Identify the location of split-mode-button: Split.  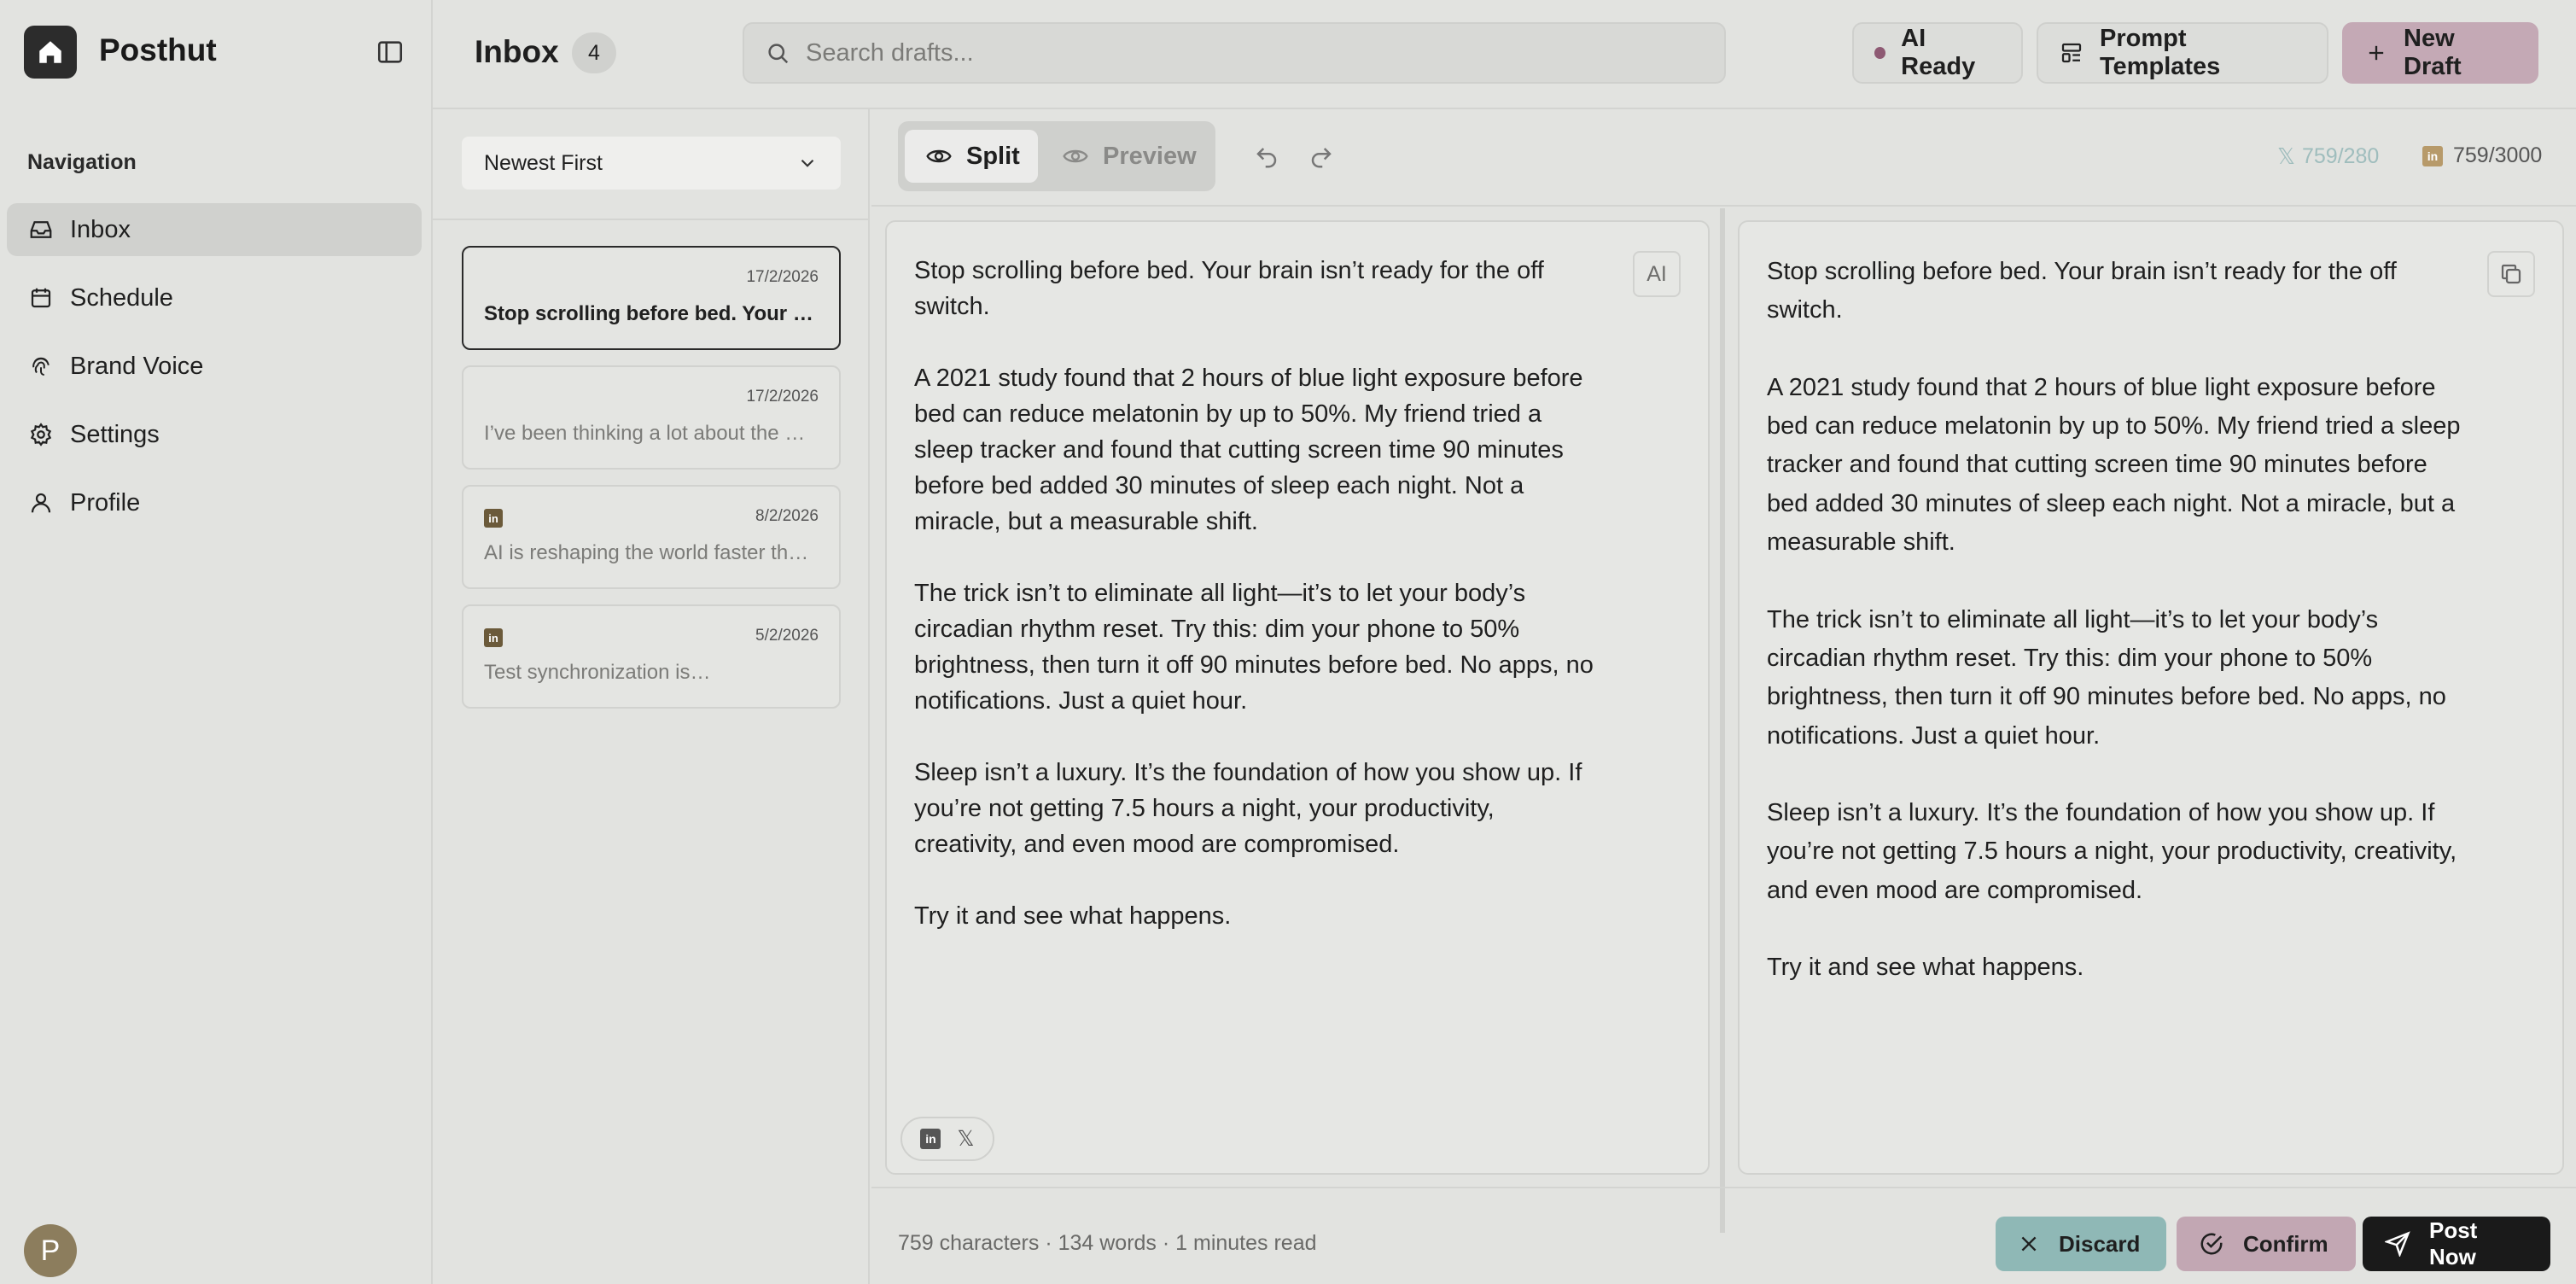
(971, 156).